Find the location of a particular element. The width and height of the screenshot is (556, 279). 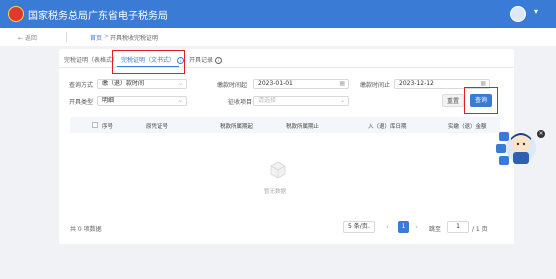

goto-page-input: 1 is located at coordinates (458, 227).